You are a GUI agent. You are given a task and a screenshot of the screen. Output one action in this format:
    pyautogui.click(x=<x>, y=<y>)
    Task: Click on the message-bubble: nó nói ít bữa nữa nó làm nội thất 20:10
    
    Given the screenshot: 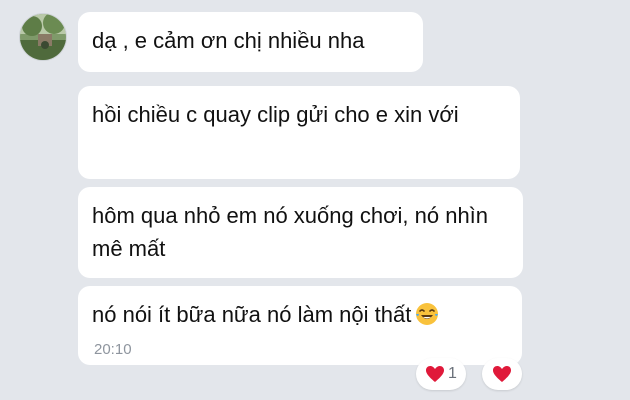 What is the action you would take?
    pyautogui.click(x=300, y=325)
    